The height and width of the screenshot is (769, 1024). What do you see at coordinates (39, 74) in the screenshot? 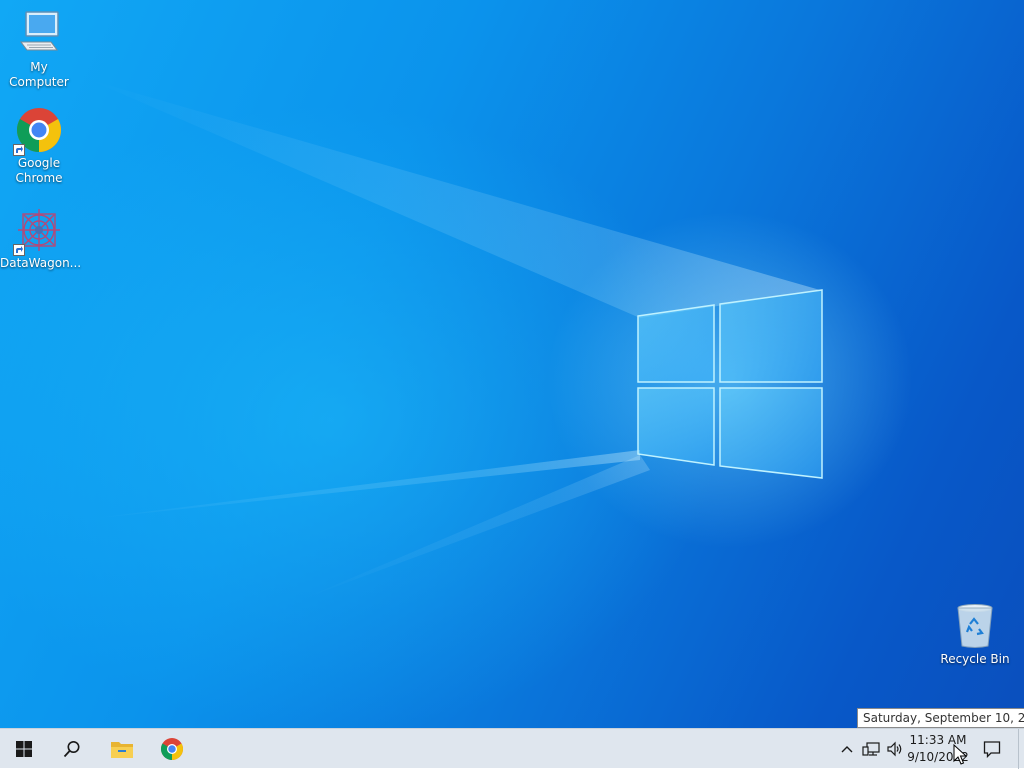
I see `desktop-icon-label: My Computer` at bounding box center [39, 74].